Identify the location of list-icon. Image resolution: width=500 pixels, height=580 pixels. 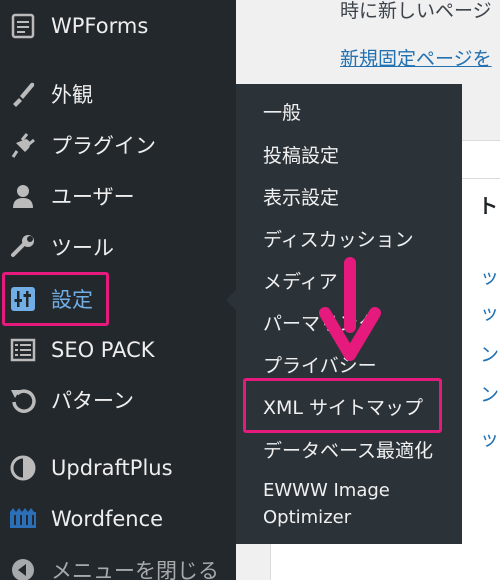
(23, 350).